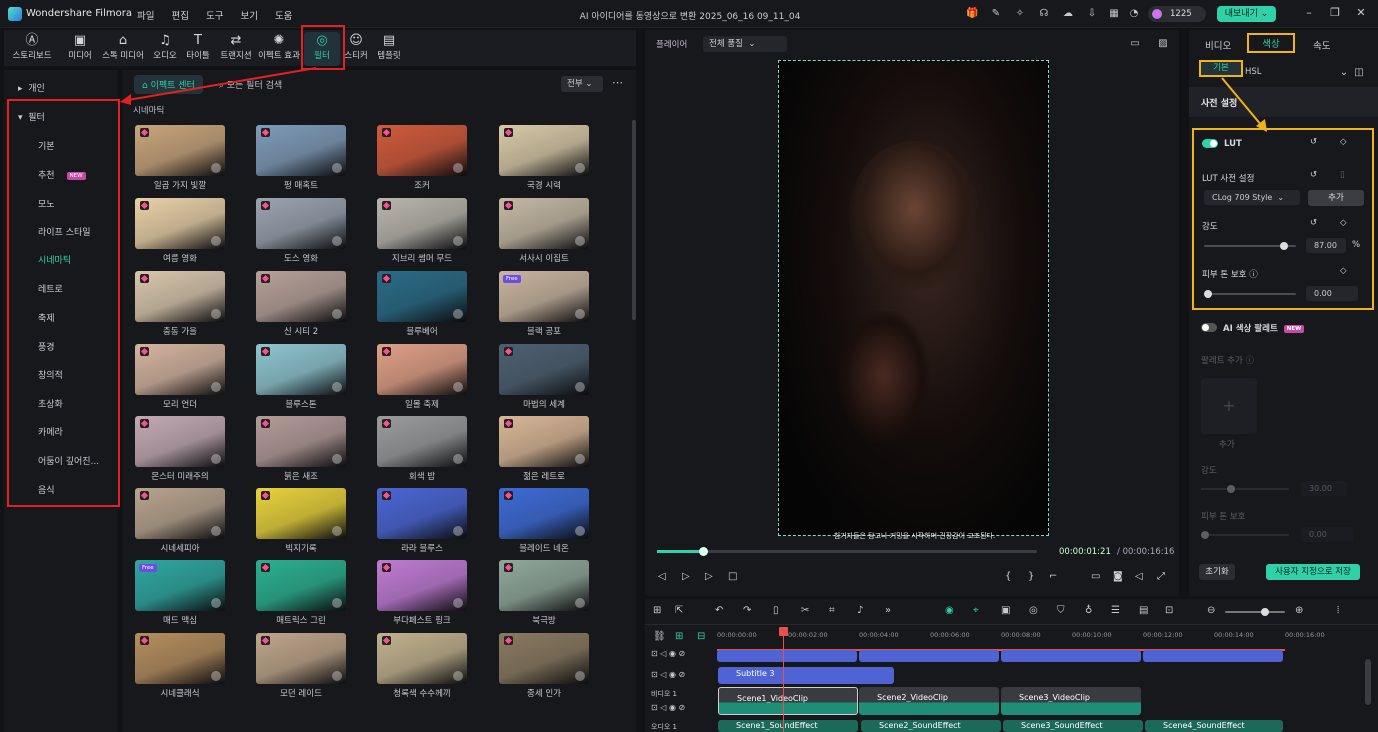 The image size is (1378, 732). Describe the element at coordinates (301, 158) in the screenshot. I see `filter-card: 펑 매혹트` at that location.